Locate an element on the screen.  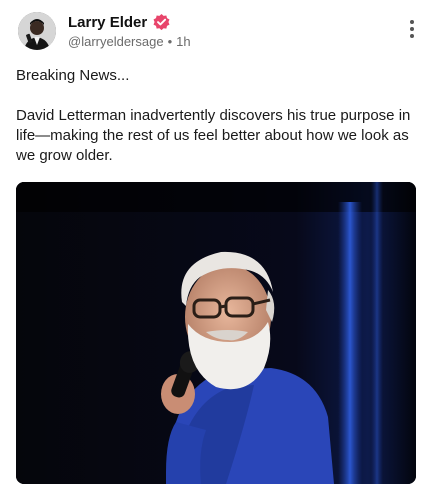
author-name-row: Larry Elder is located at coordinates (119, 22).